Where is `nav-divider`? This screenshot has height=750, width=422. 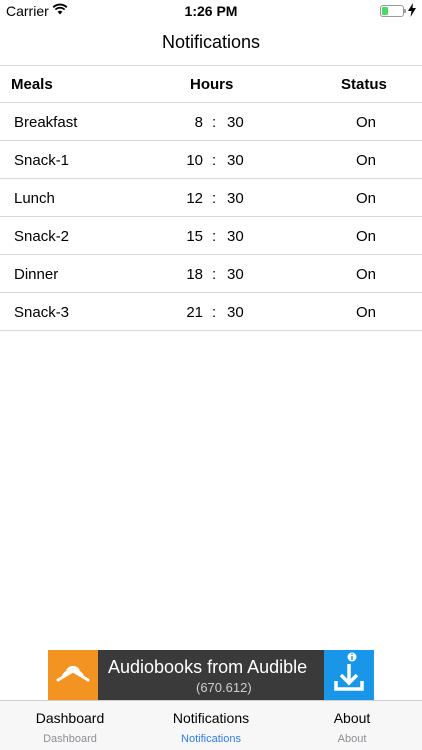 nav-divider is located at coordinates (211, 65).